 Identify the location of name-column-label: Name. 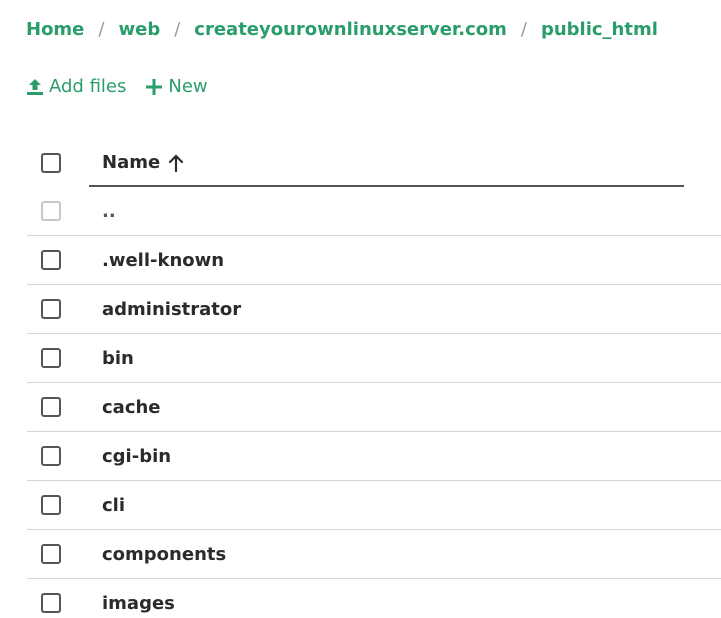
(131, 162).